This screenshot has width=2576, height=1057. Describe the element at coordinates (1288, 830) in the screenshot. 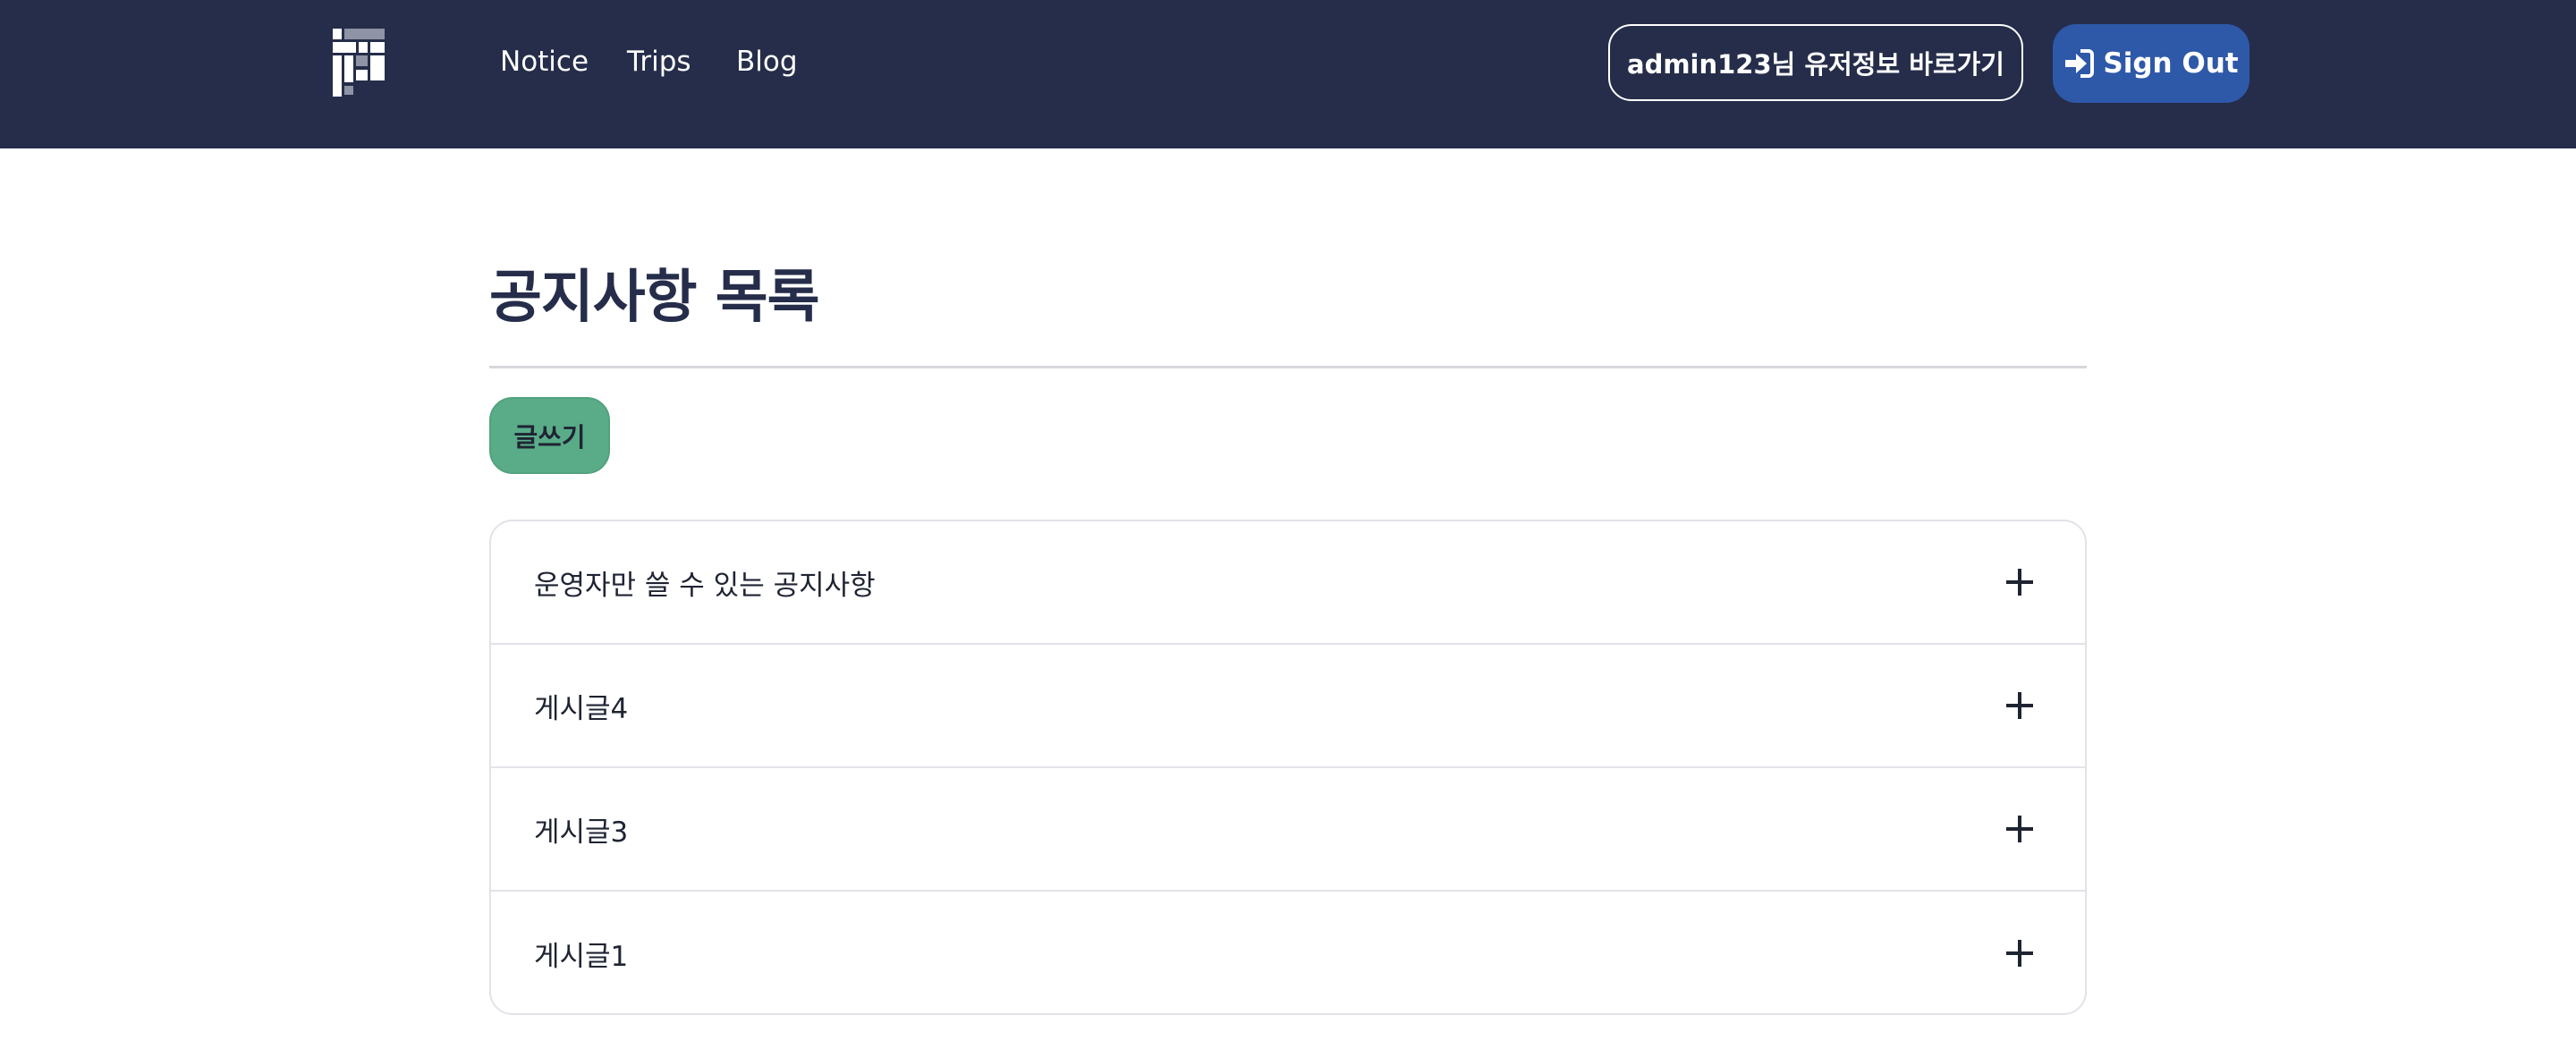

I see `accordion-item: 게시글3` at that location.